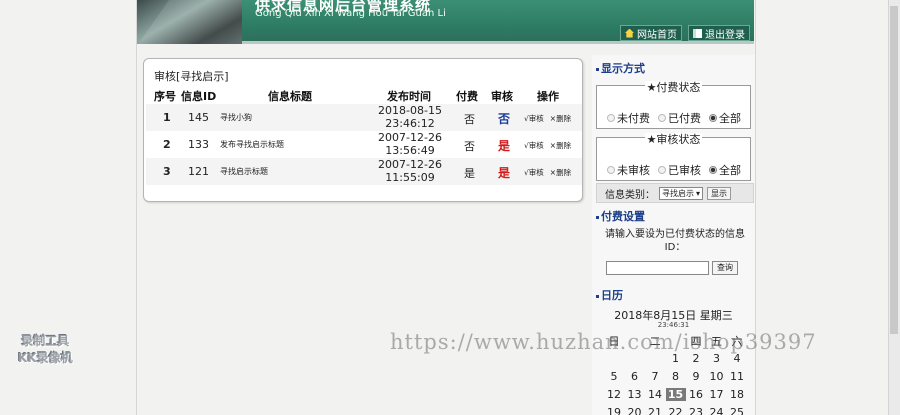 This screenshot has width=900, height=415. What do you see at coordinates (717, 410) in the screenshot?
I see `calendar-day: 24` at bounding box center [717, 410].